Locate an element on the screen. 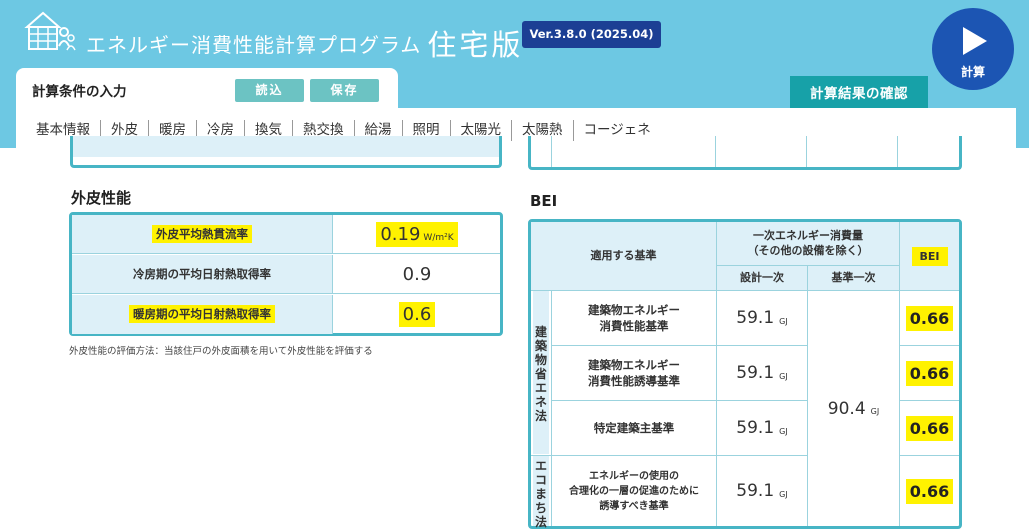 This screenshot has height=532, width=1029. standard-row-label: 建築物エネルギー 消費性能誘導基準 is located at coordinates (634, 373).